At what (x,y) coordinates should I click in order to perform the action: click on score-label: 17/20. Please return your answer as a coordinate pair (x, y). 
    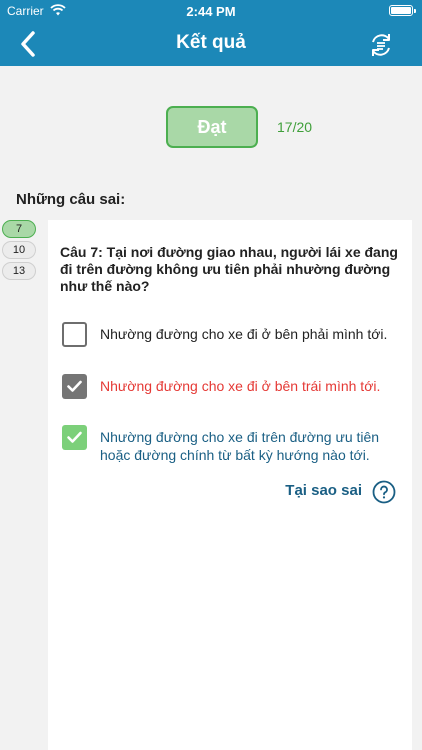
    Looking at the image, I should click on (295, 127).